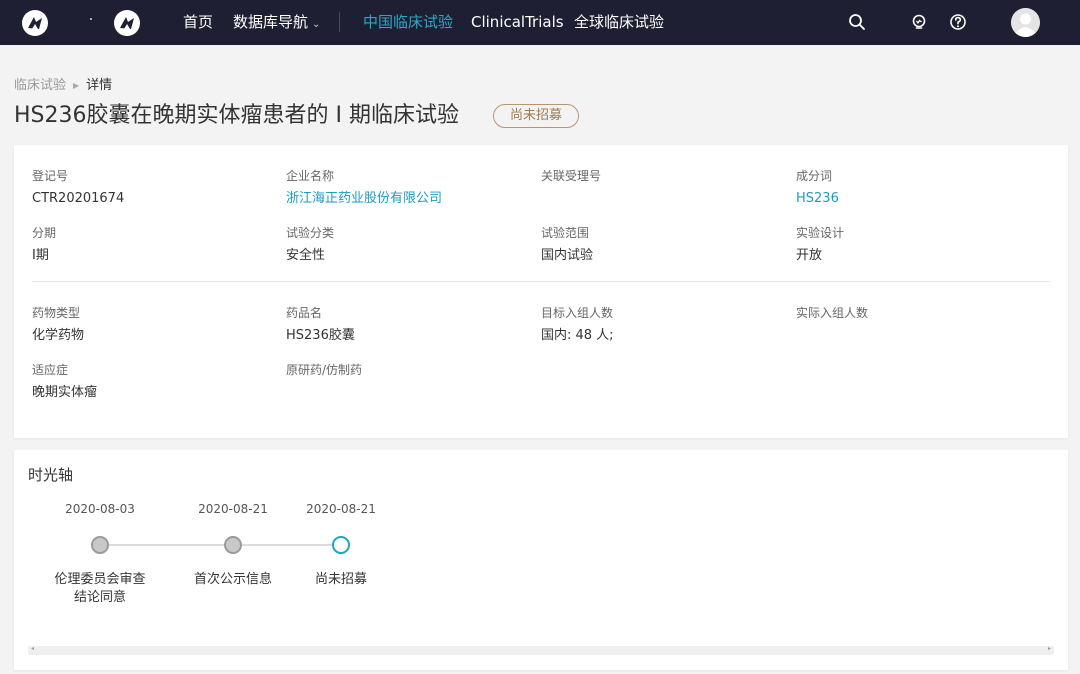  What do you see at coordinates (316, 24) in the screenshot?
I see `chevron-down-icon: ⌄` at bounding box center [316, 24].